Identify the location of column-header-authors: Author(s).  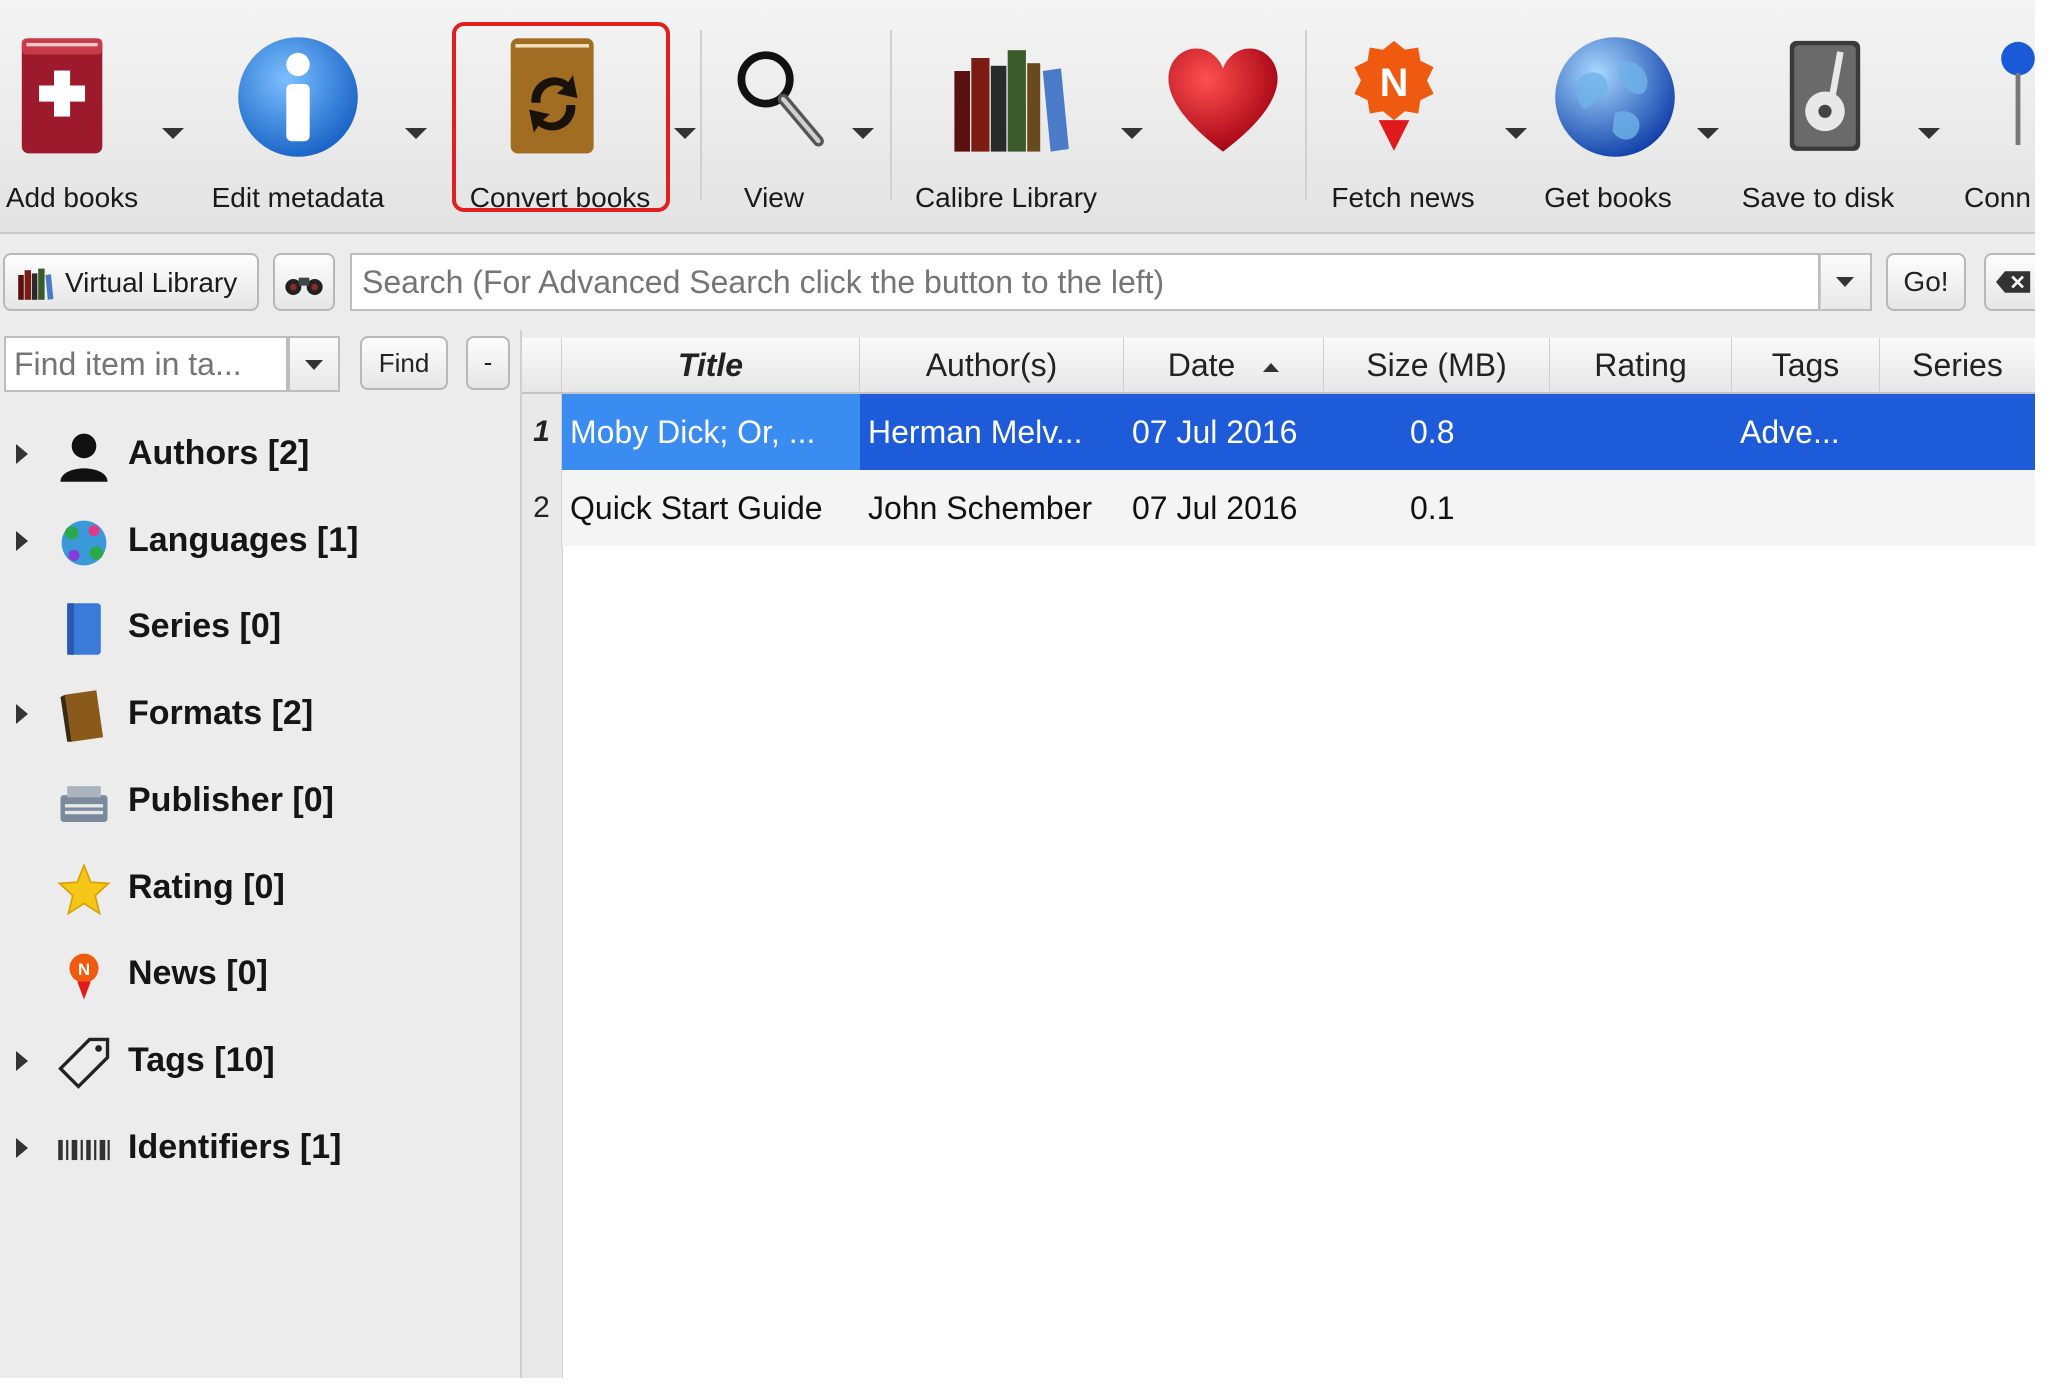
(992, 365).